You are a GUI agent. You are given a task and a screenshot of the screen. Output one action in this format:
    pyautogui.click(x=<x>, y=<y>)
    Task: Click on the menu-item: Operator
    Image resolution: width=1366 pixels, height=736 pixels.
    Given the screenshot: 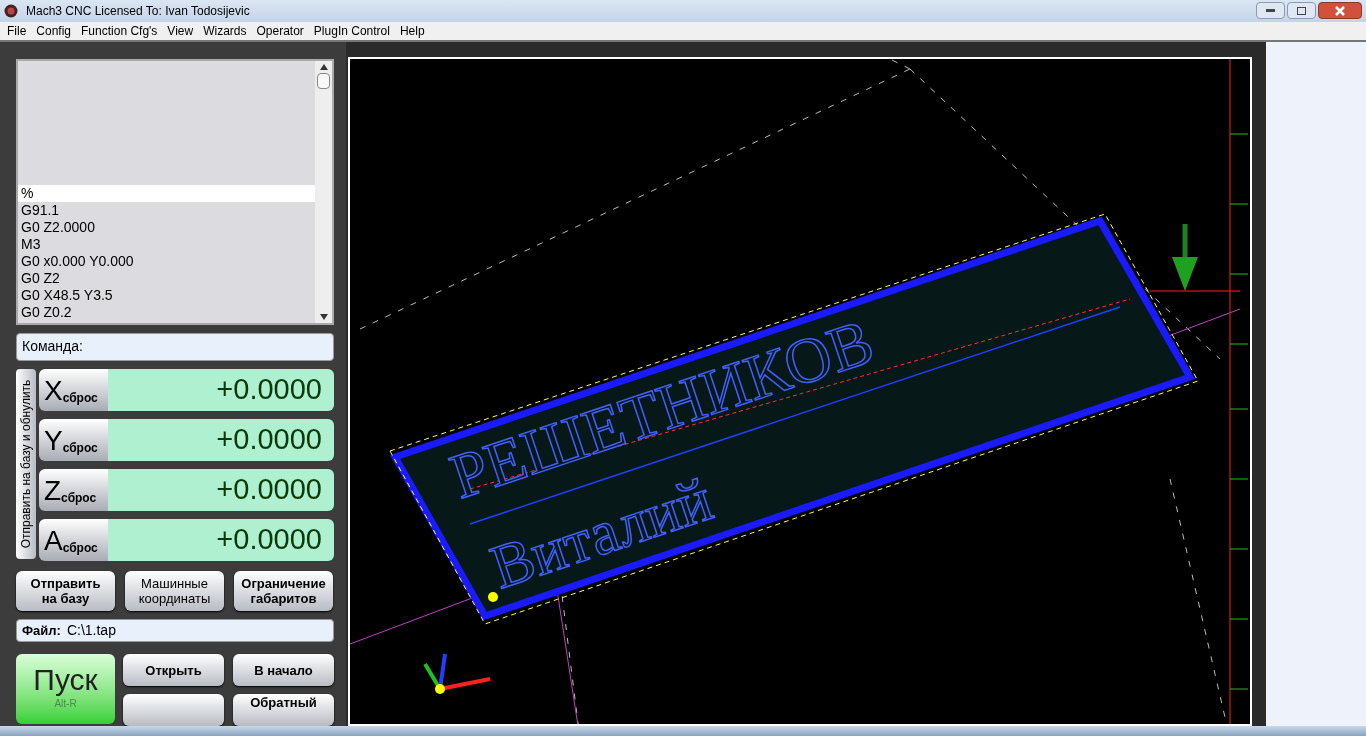 What is the action you would take?
    pyautogui.click(x=280, y=31)
    